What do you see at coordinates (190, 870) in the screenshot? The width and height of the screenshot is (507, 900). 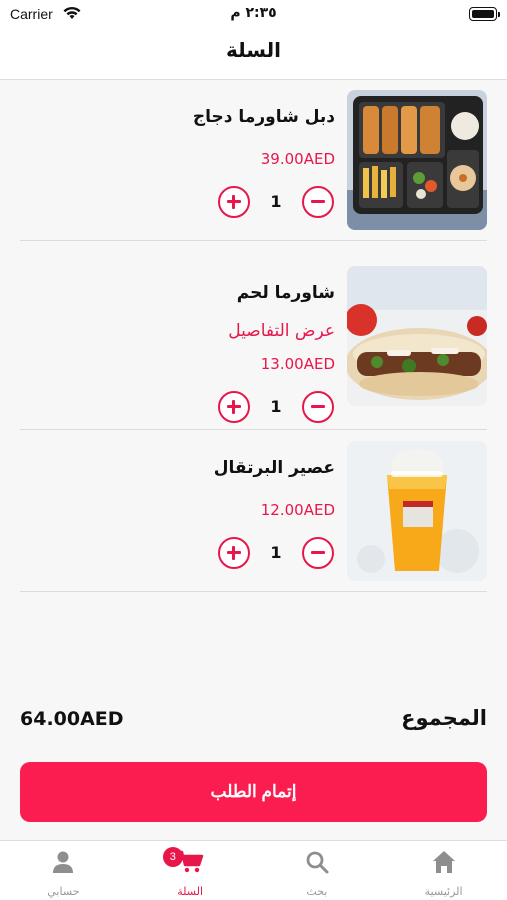 I see `tab-cart: 3 السلة` at bounding box center [190, 870].